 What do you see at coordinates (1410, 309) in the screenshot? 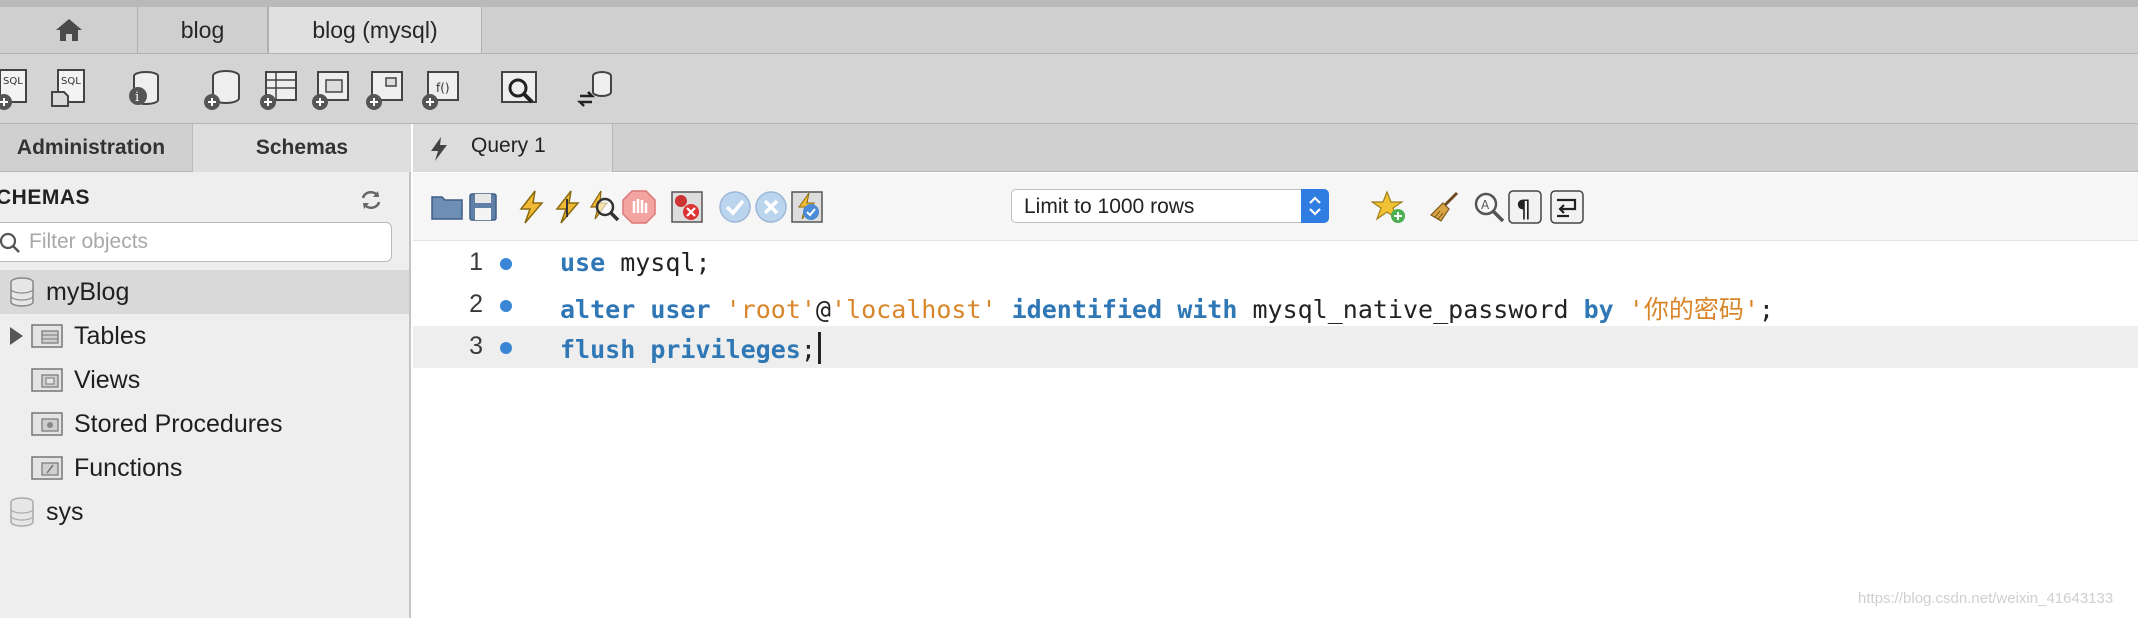
I see `code-plain: mysql_native_password` at bounding box center [1410, 309].